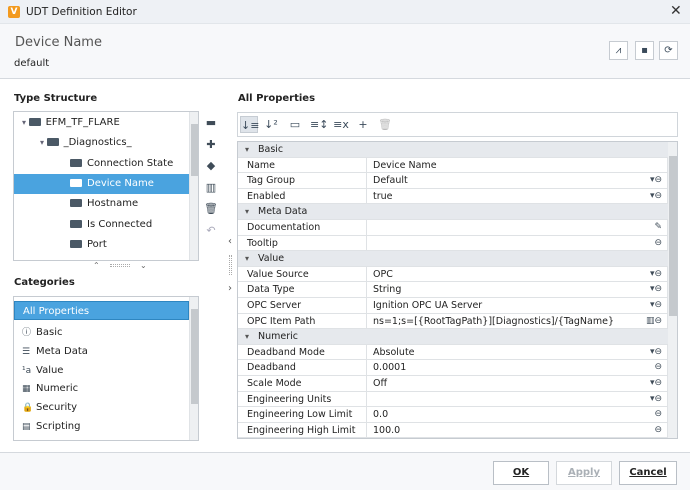 Image resolution: width=690 pixels, height=490 pixels. What do you see at coordinates (101, 426) in the screenshot?
I see `category-item: ▤ Scripting` at bounding box center [101, 426].